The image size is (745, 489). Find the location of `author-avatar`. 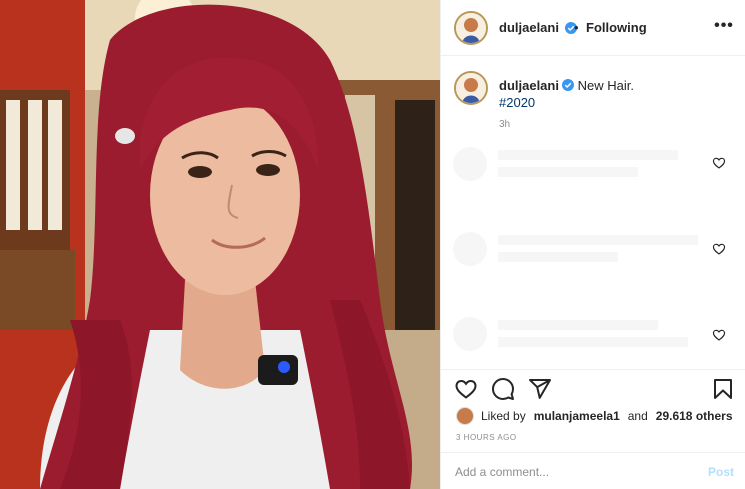

author-avatar is located at coordinates (471, 28).